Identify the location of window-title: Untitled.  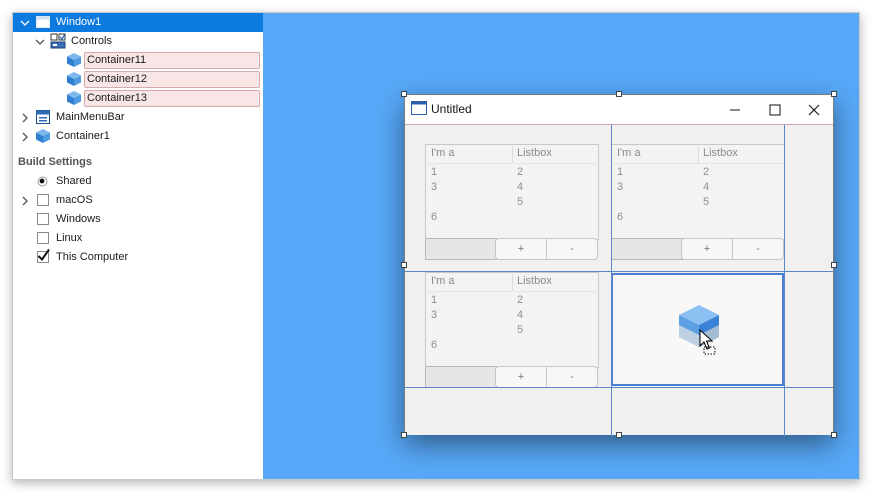
(451, 109).